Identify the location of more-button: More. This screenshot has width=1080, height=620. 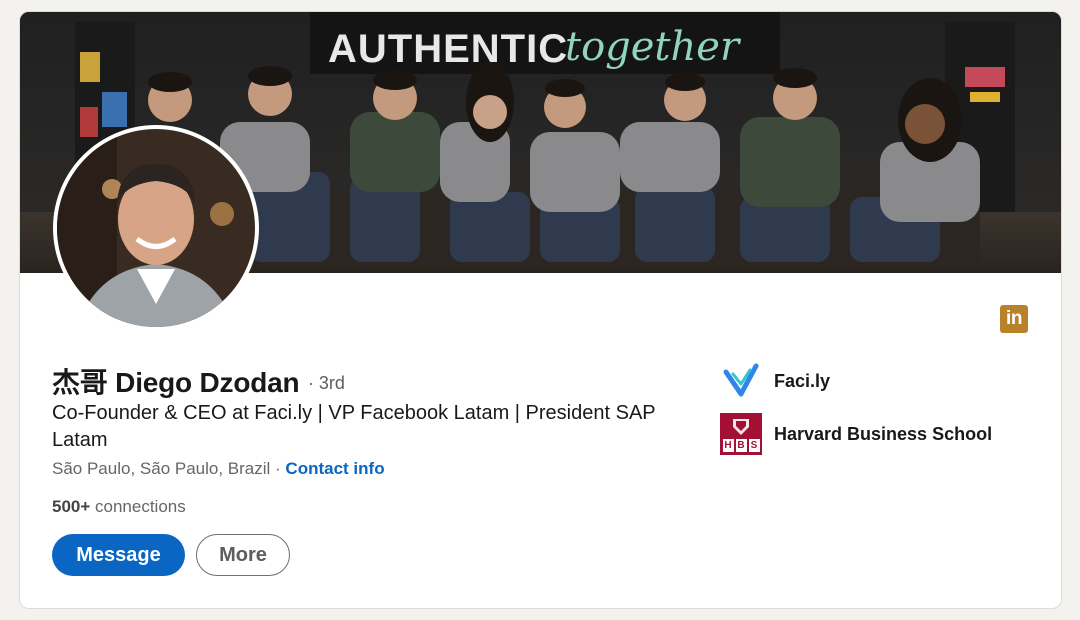
(243, 555).